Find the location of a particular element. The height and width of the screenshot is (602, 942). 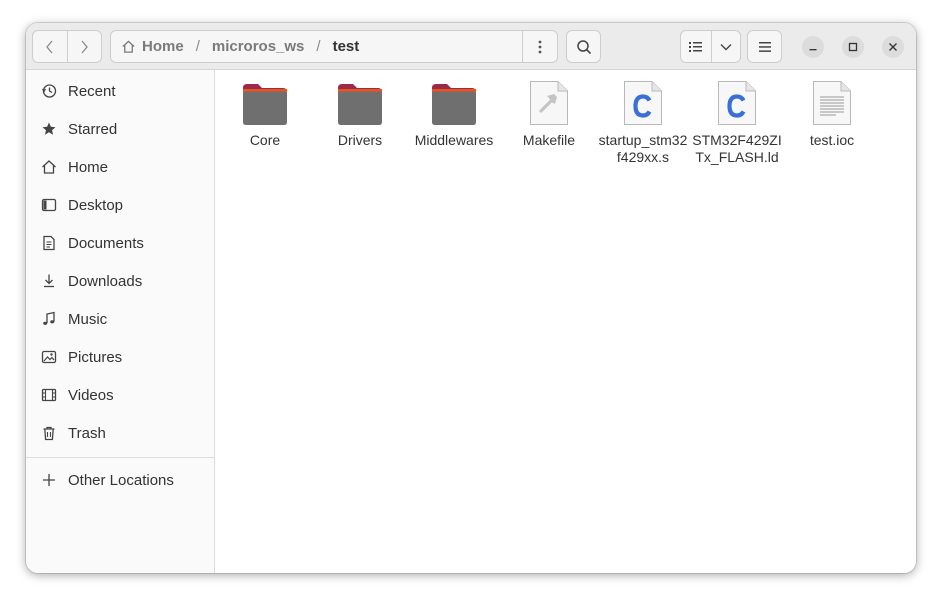

file-name: Middlewares is located at coordinates (454, 140).